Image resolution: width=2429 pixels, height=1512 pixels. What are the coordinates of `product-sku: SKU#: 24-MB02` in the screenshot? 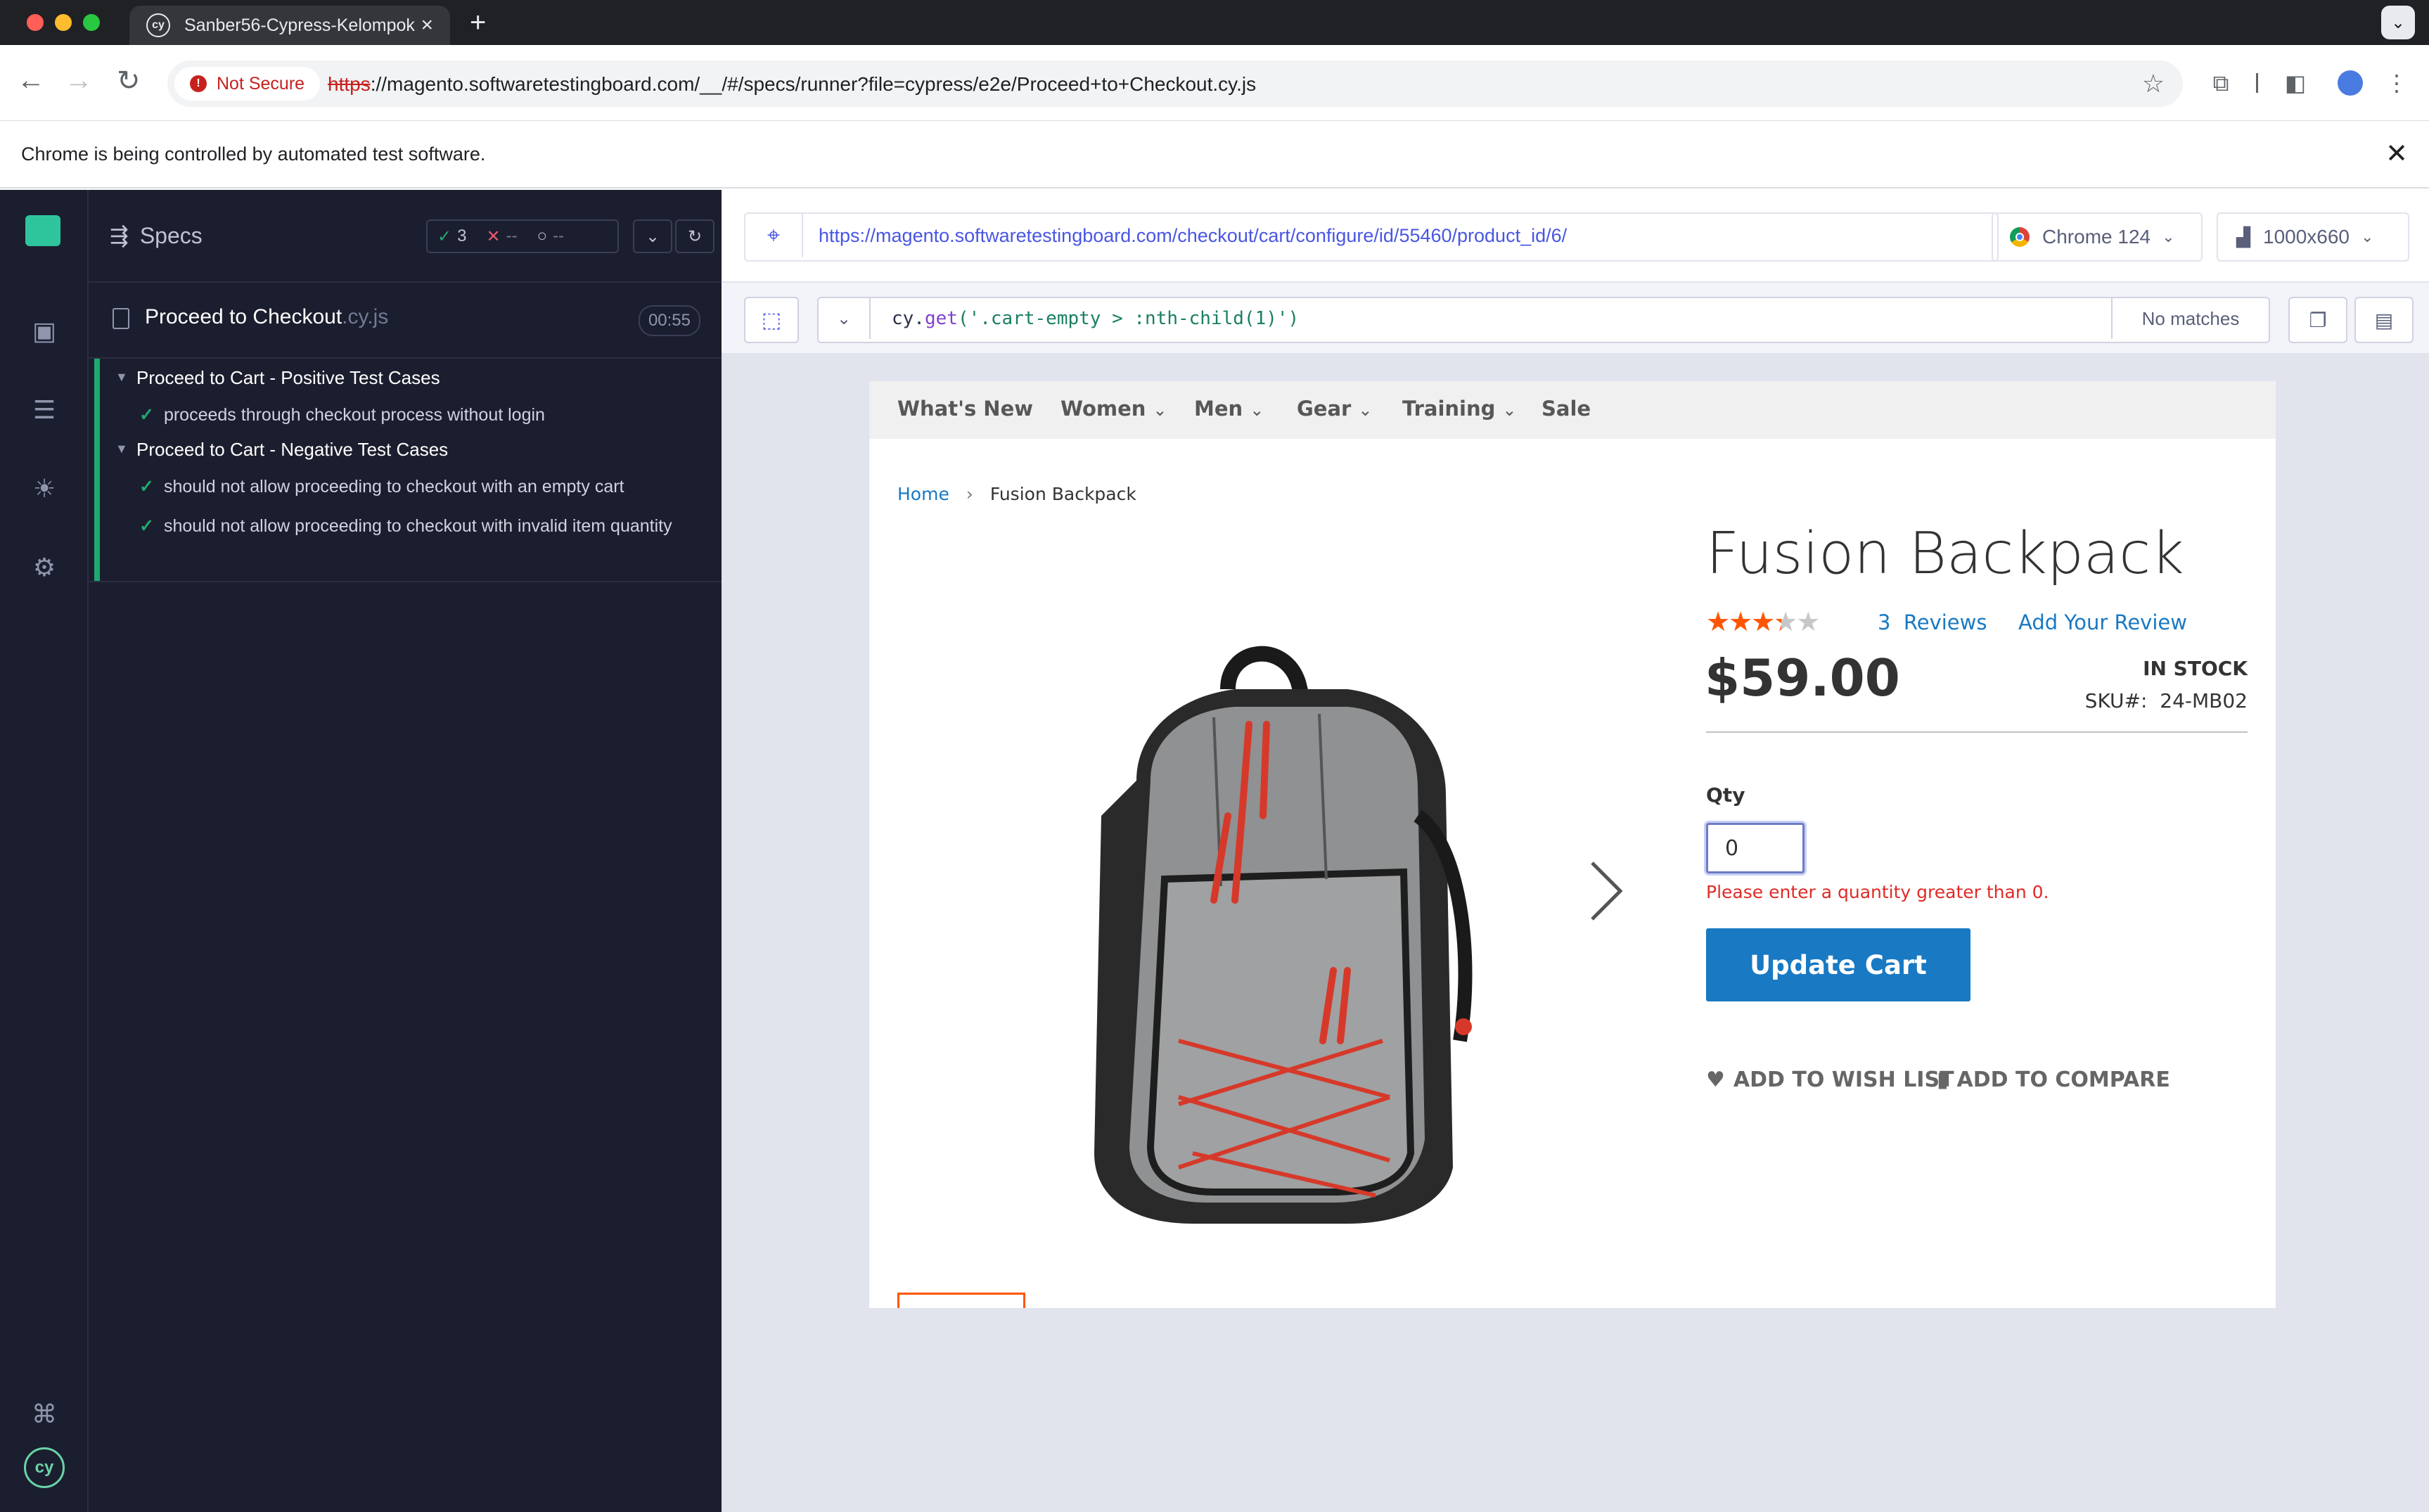 It's located at (2166, 700).